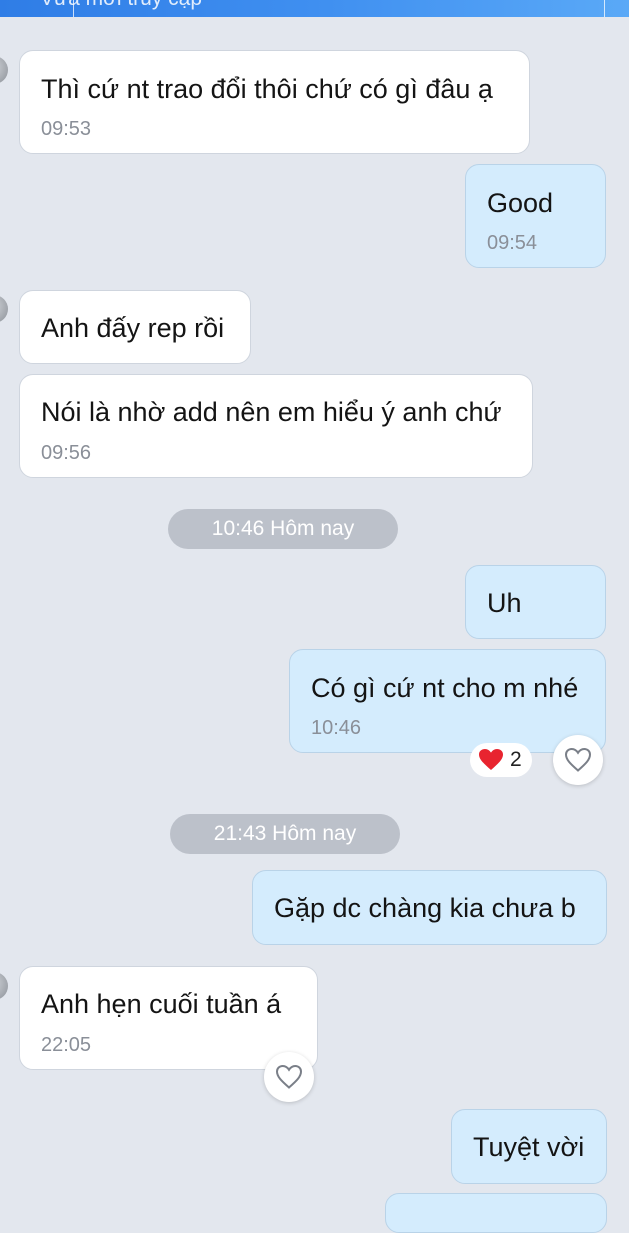 This screenshot has height=1233, width=629. What do you see at coordinates (336, 728) in the screenshot?
I see `message-time: 10:46` at bounding box center [336, 728].